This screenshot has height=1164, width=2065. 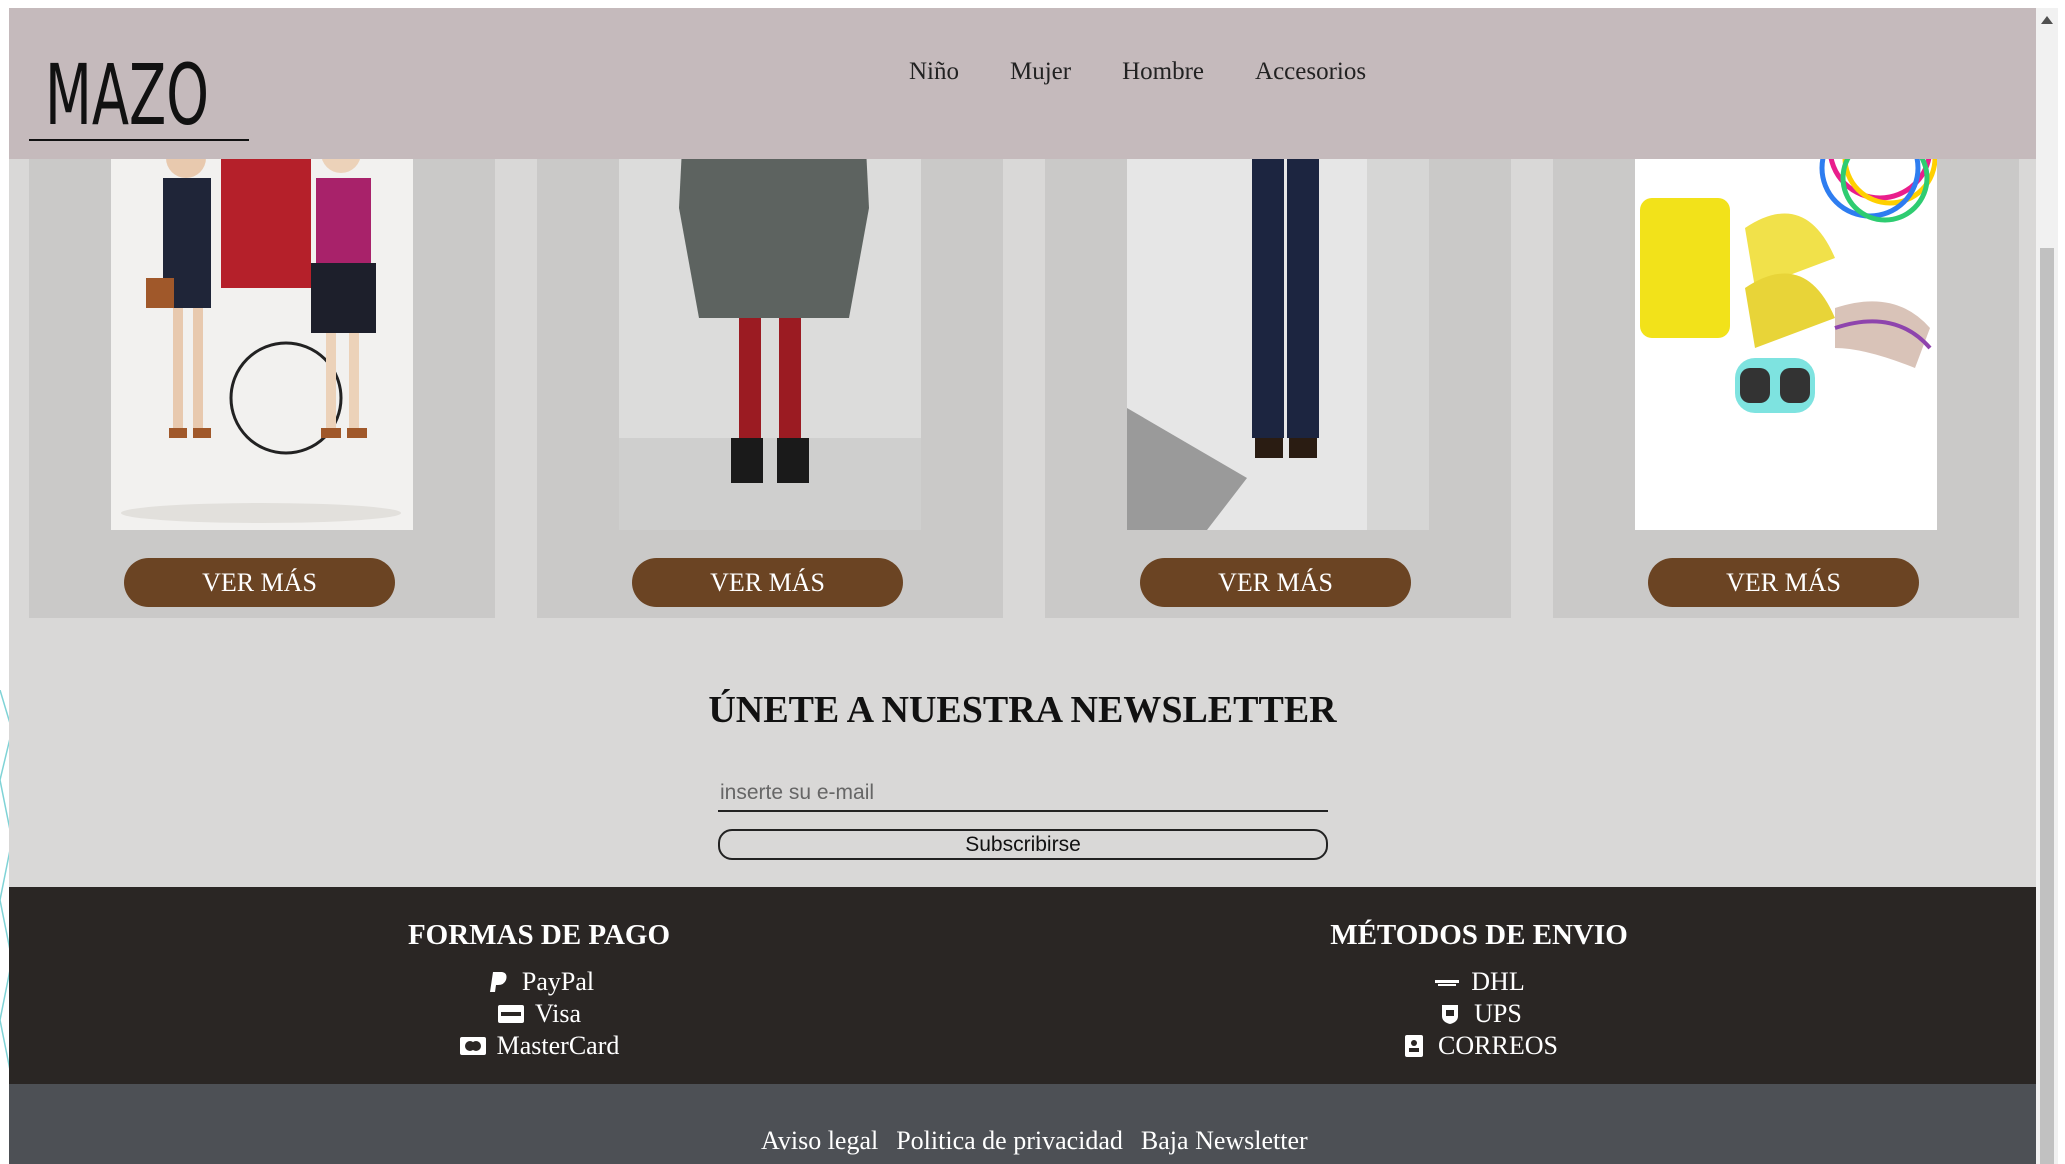 I want to click on shipping-item-ups: UPS, so click(x=1479, y=1014).